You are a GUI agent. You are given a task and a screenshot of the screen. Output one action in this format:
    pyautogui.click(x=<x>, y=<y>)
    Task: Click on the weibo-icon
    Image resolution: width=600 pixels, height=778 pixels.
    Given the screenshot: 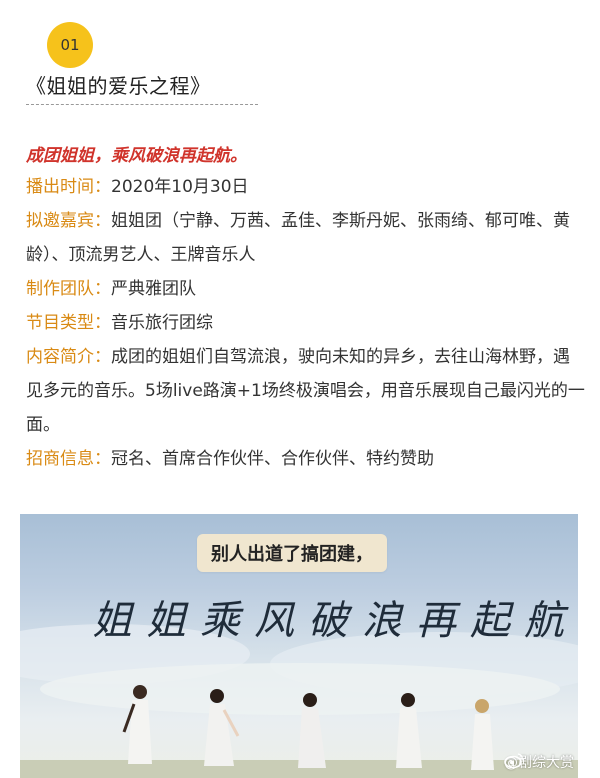 What is the action you would take?
    pyautogui.click(x=513, y=760)
    